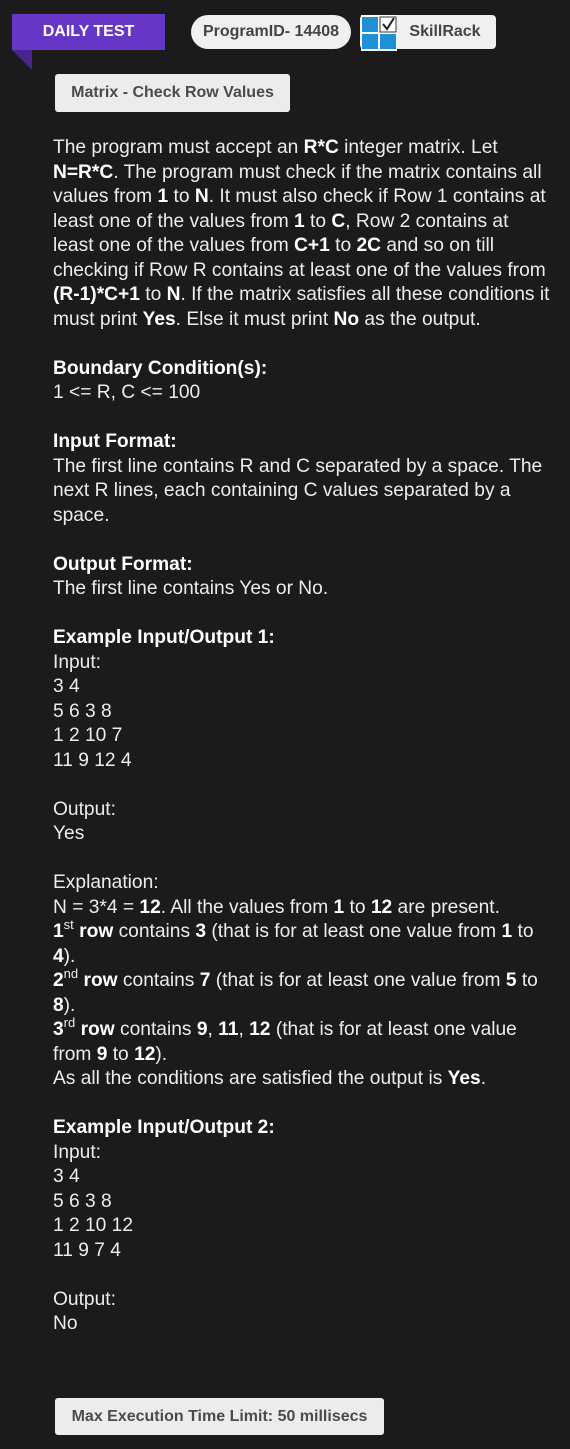  I want to click on time-limit-chip: Max Execution Time Limit: 50 millisecs, so click(219, 1416).